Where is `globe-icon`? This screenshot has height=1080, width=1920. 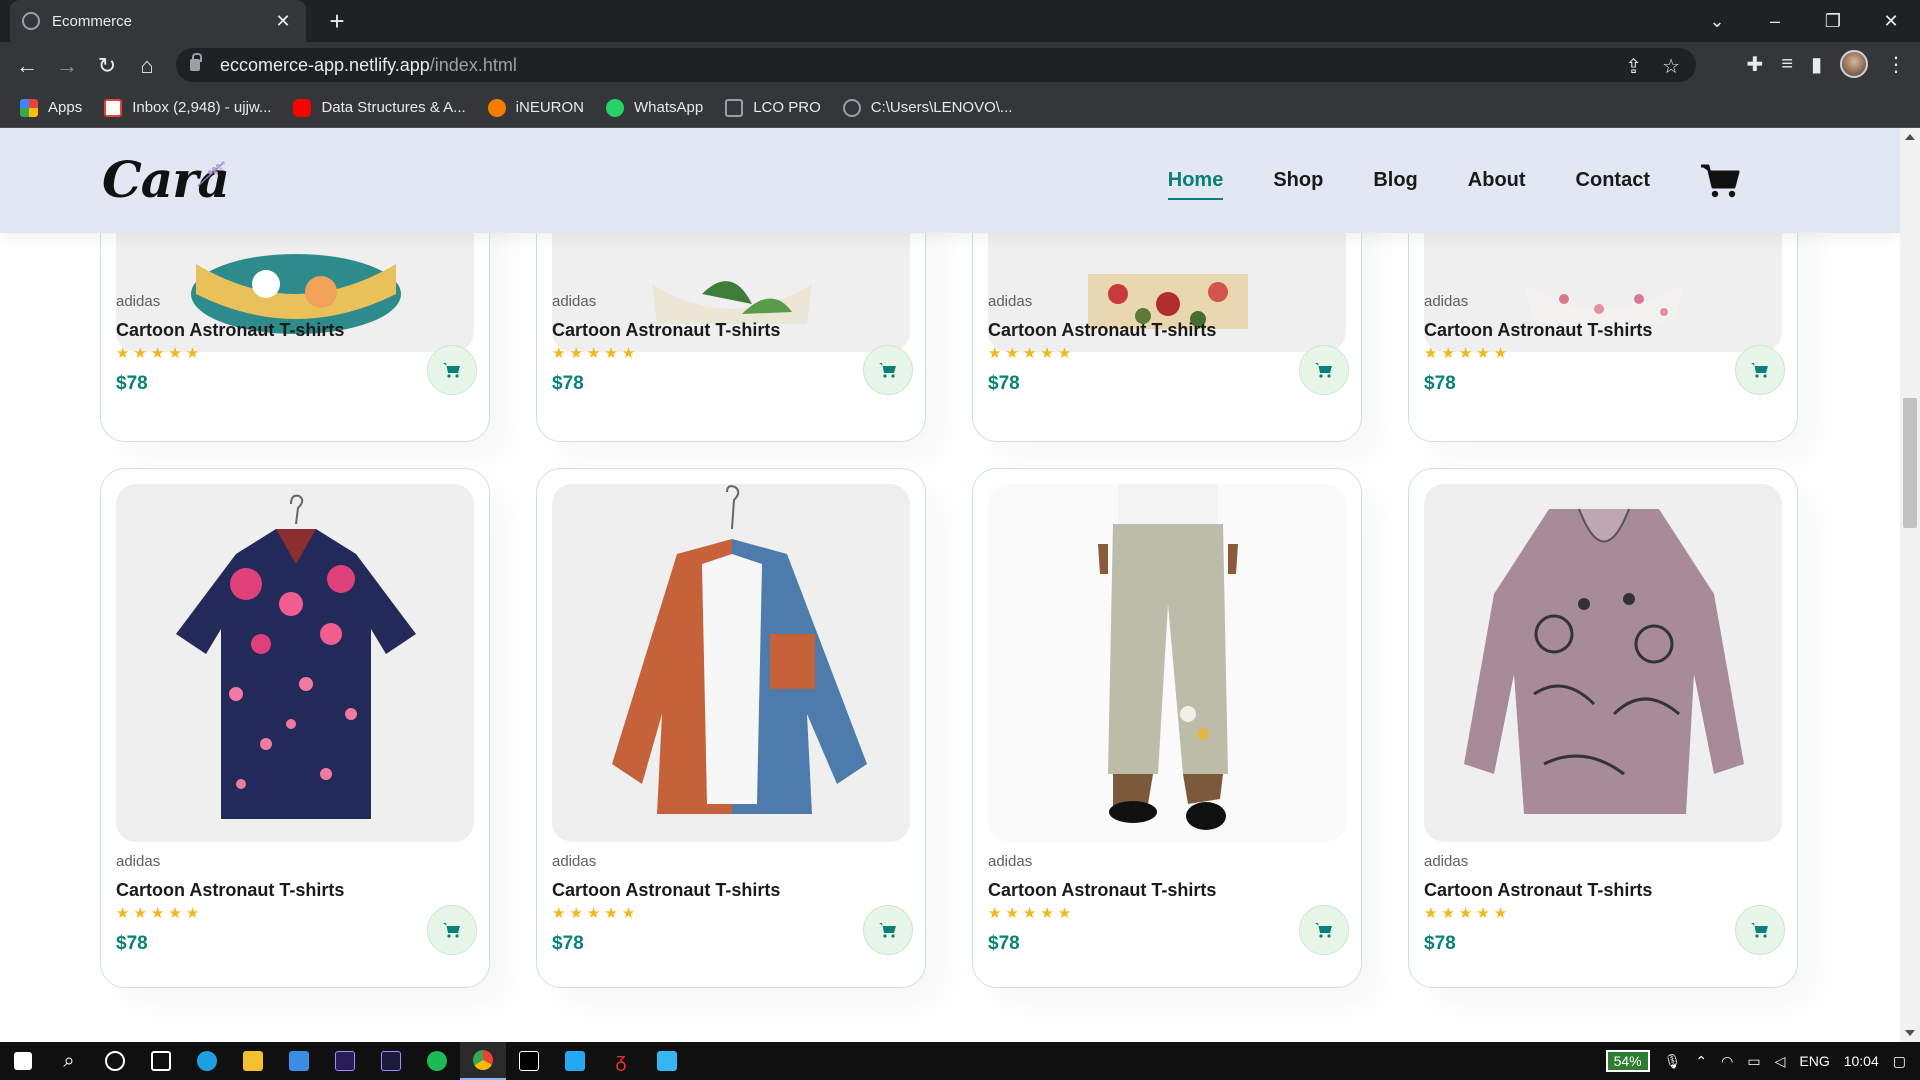 globe-icon is located at coordinates (31, 21).